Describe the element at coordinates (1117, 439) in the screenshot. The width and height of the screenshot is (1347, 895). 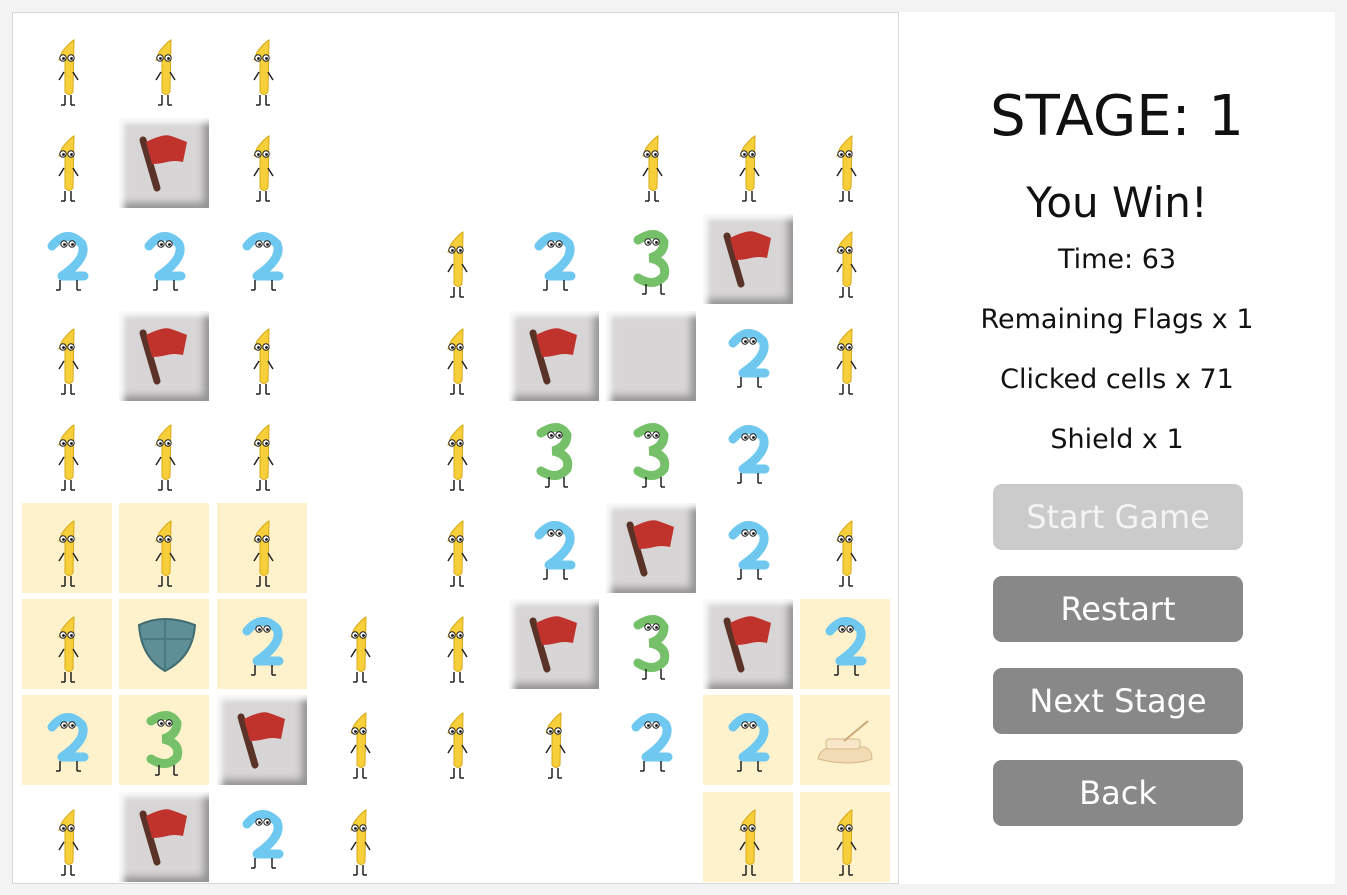
I see `shield-counter: Shield x 1` at that location.